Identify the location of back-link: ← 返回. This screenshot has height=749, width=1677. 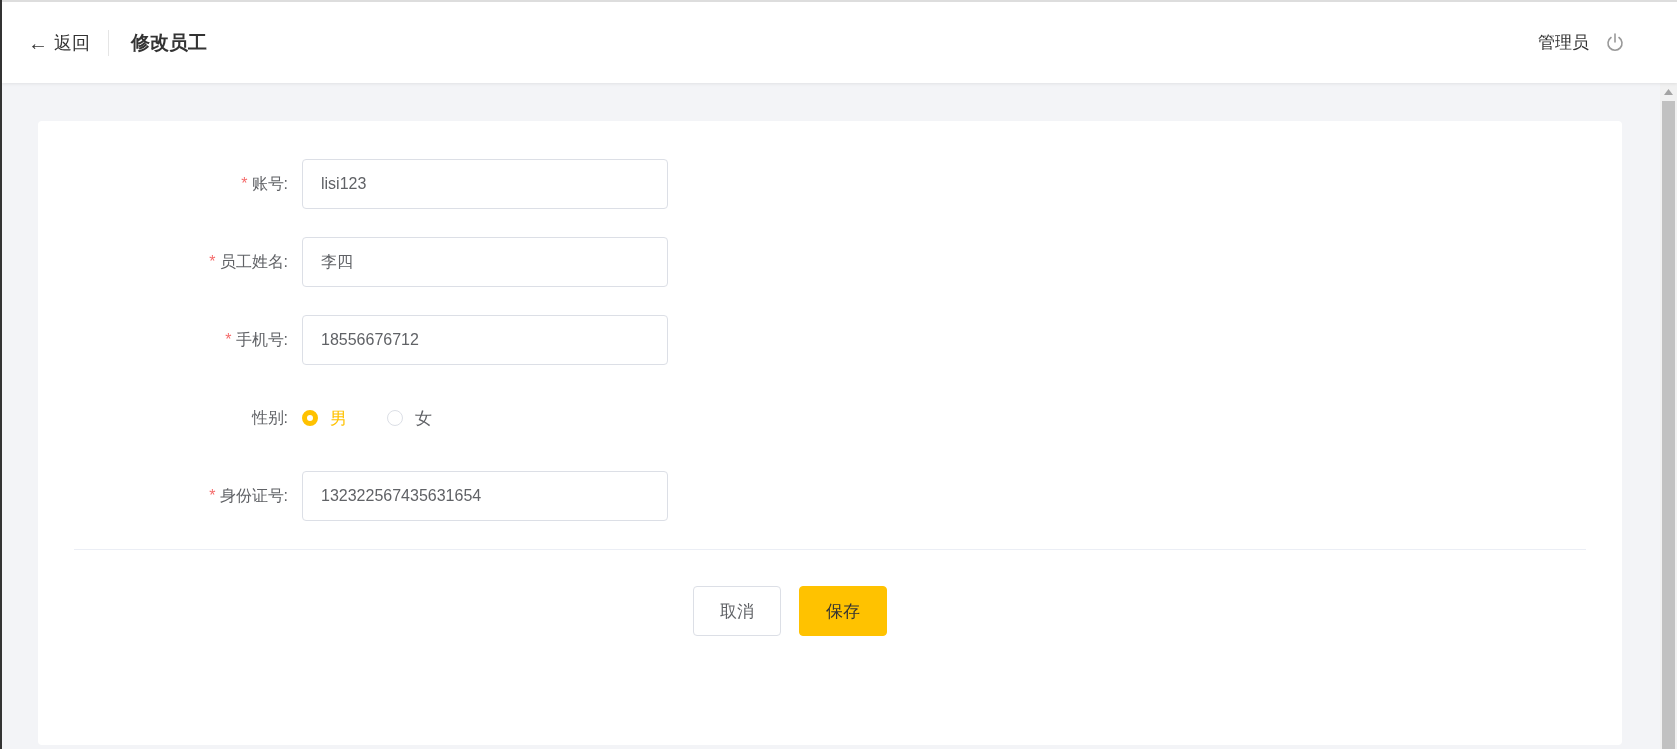
(59, 42).